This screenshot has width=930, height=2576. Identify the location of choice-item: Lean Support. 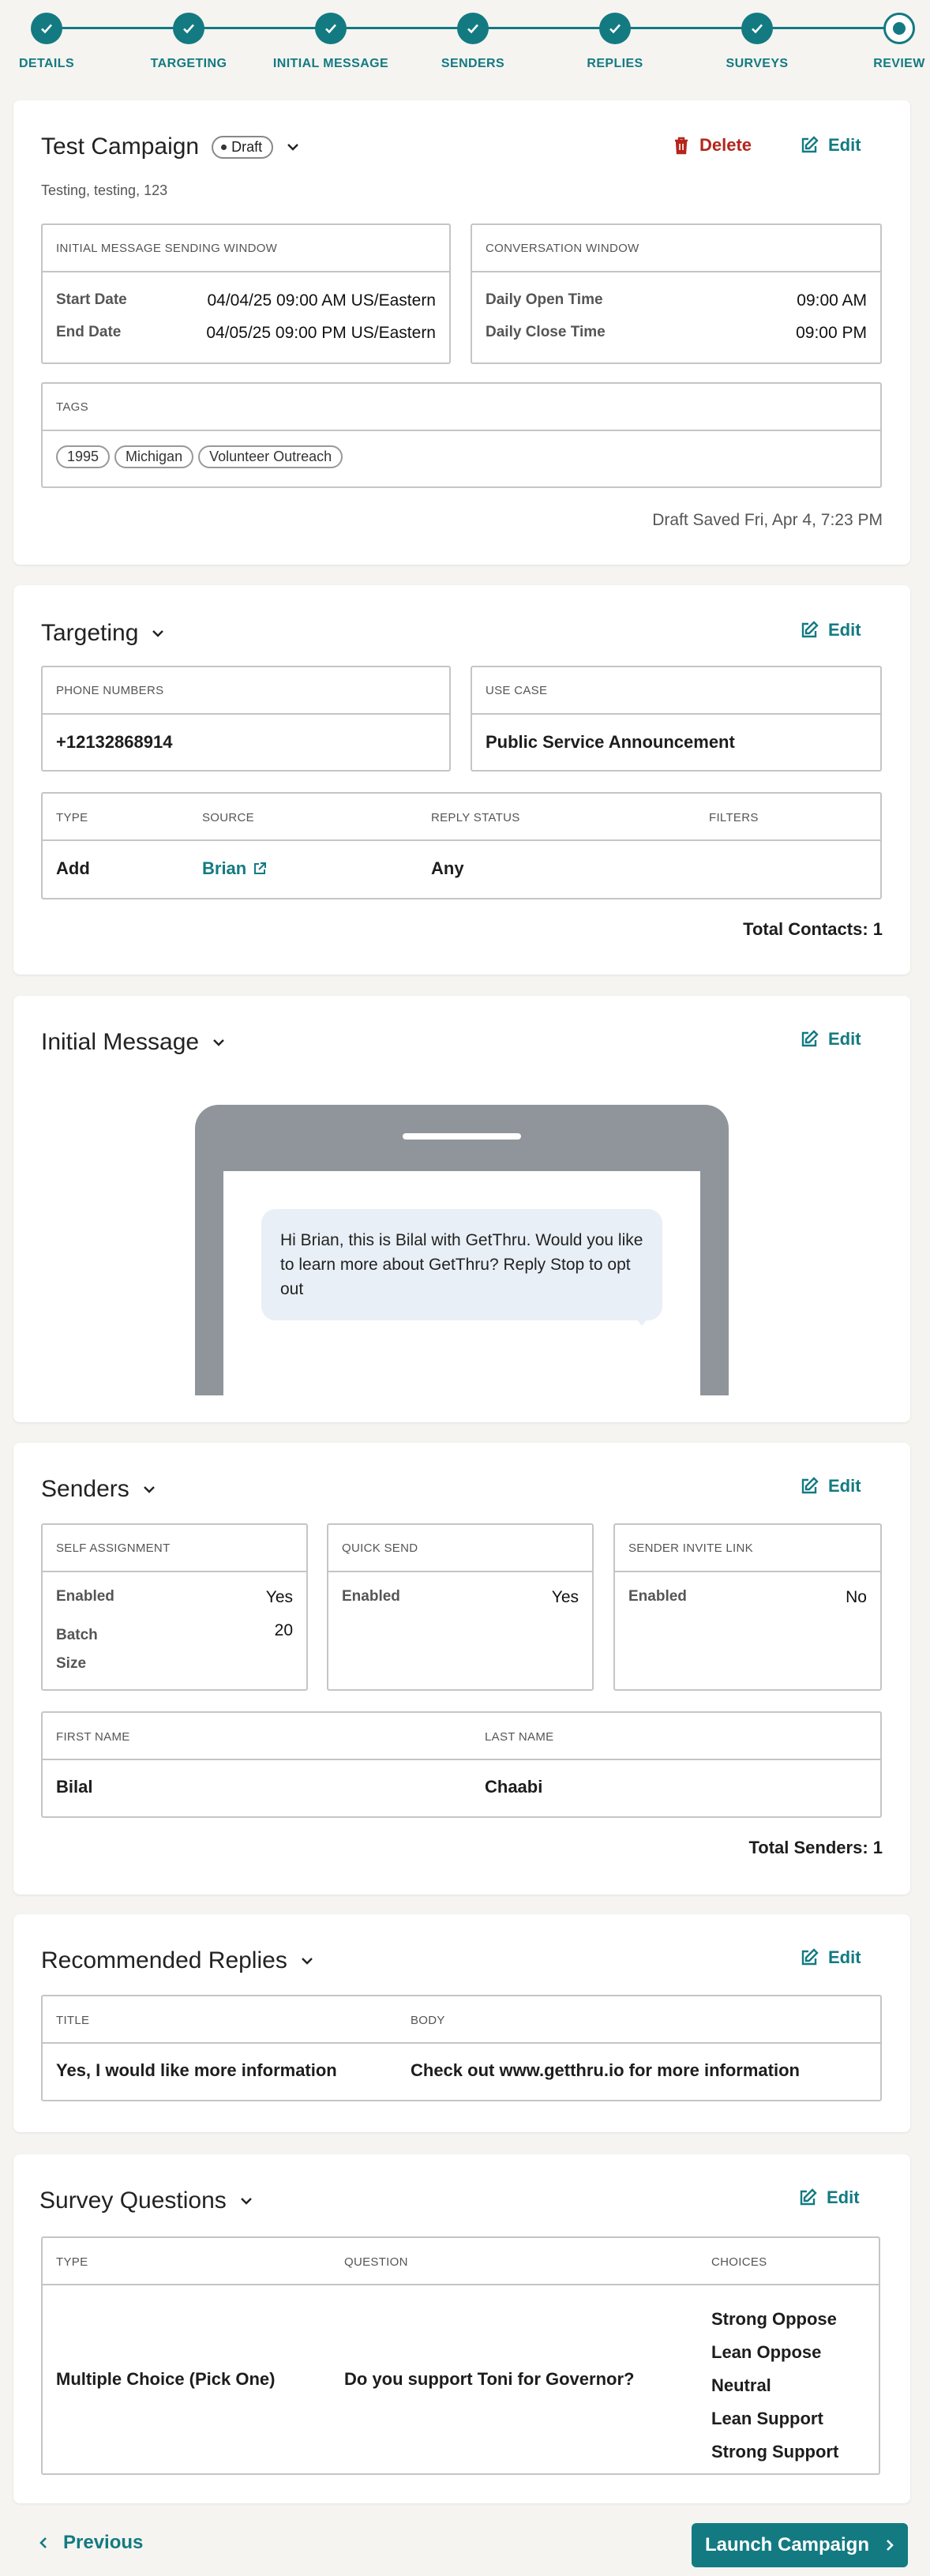
(767, 2418).